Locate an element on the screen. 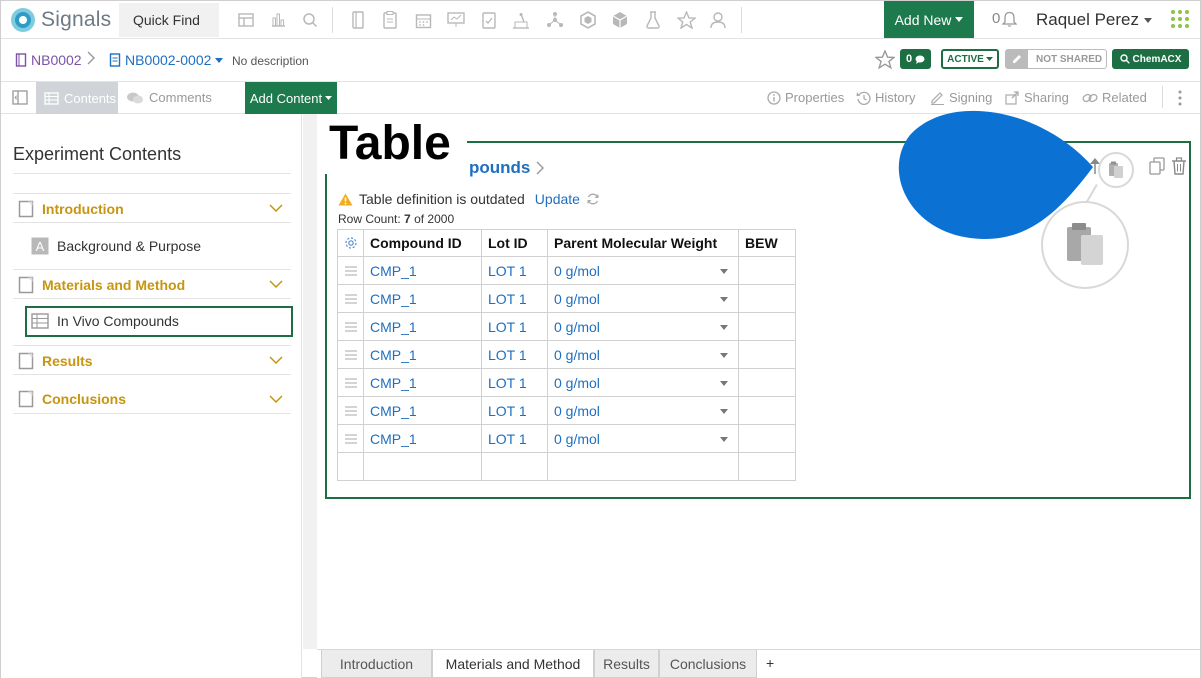  bottom-tab-materials-and-method: Materials and Method is located at coordinates (513, 664).